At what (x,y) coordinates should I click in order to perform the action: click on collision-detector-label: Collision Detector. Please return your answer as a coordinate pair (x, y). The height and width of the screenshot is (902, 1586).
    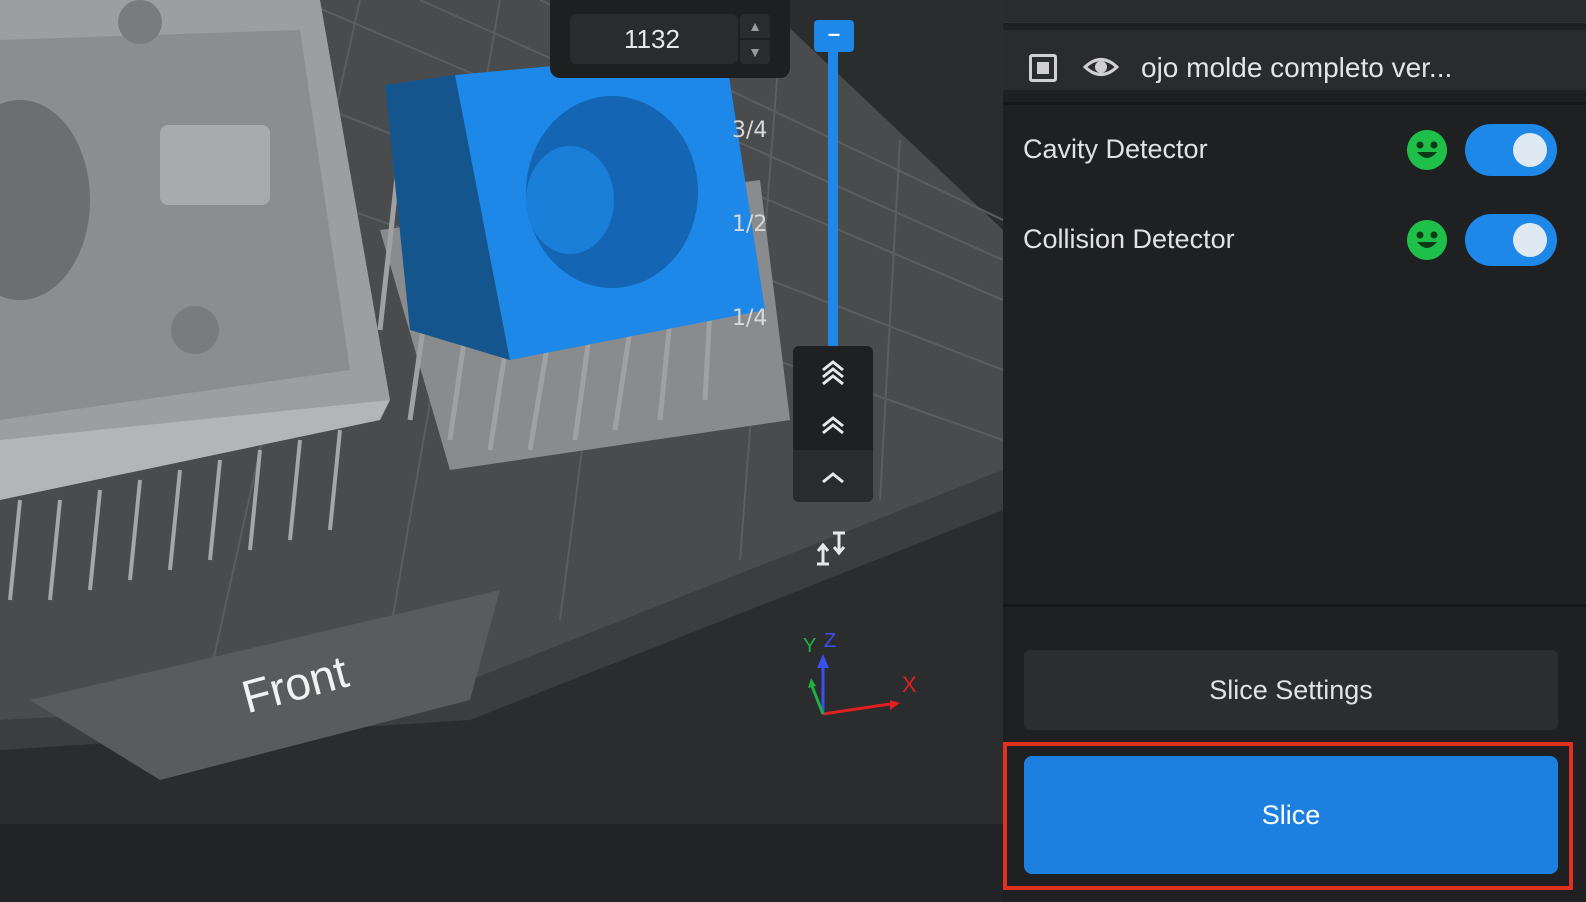
    Looking at the image, I should click on (1129, 239).